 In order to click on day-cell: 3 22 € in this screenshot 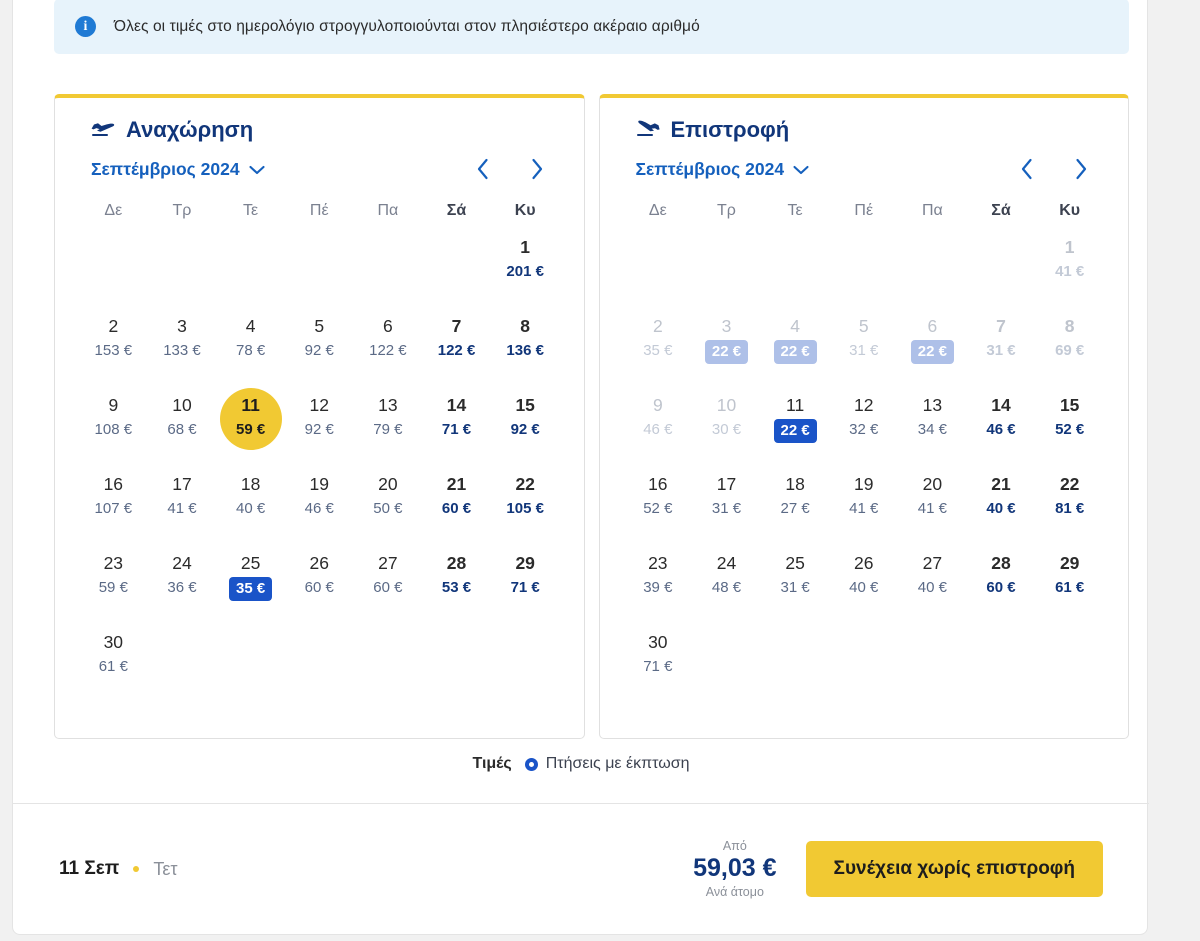, I will do `click(726, 348)`.